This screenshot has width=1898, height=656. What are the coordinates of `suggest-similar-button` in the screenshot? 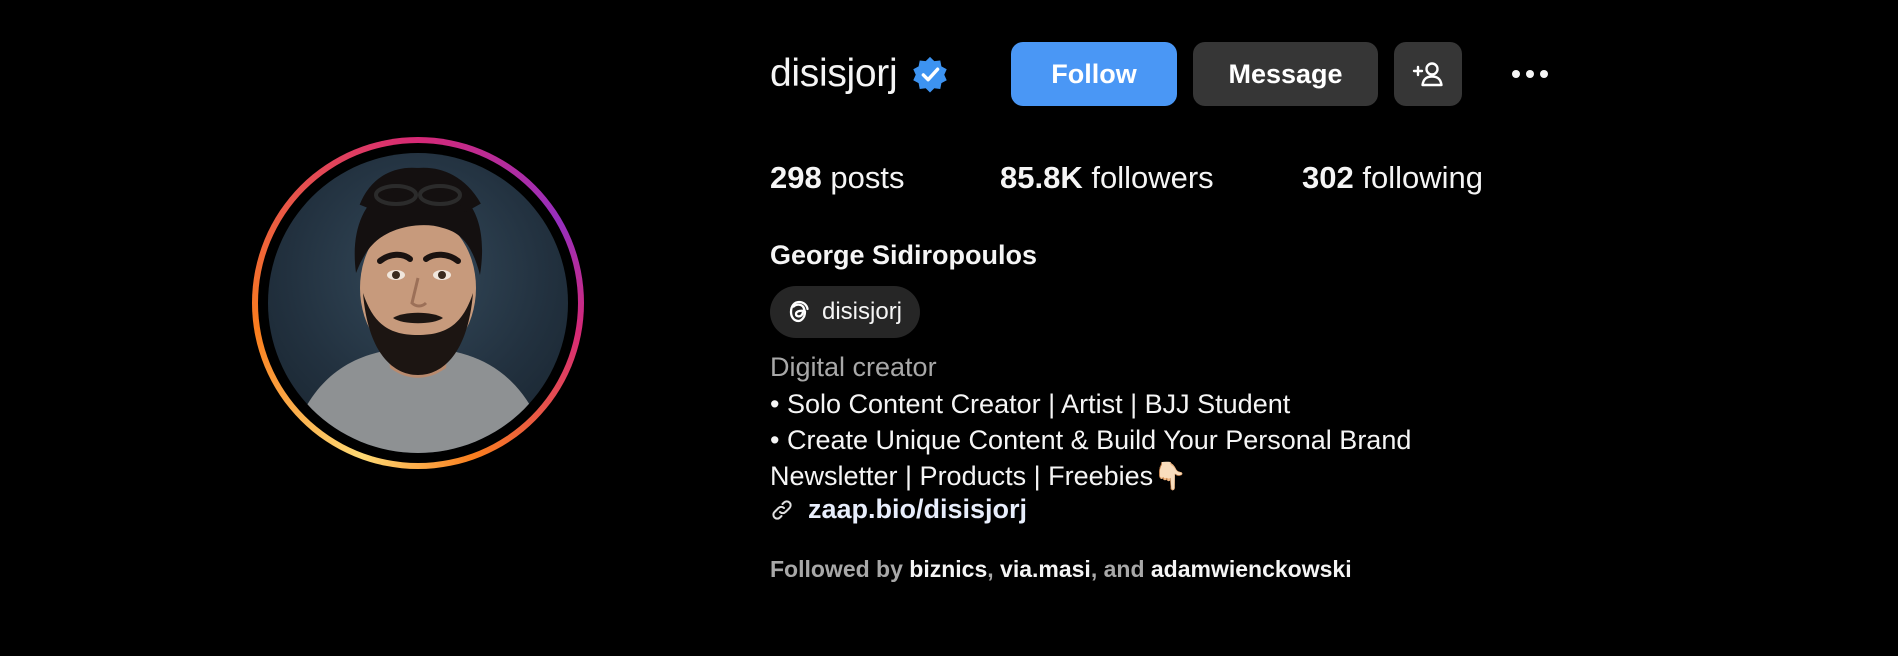 It's located at (1428, 74).